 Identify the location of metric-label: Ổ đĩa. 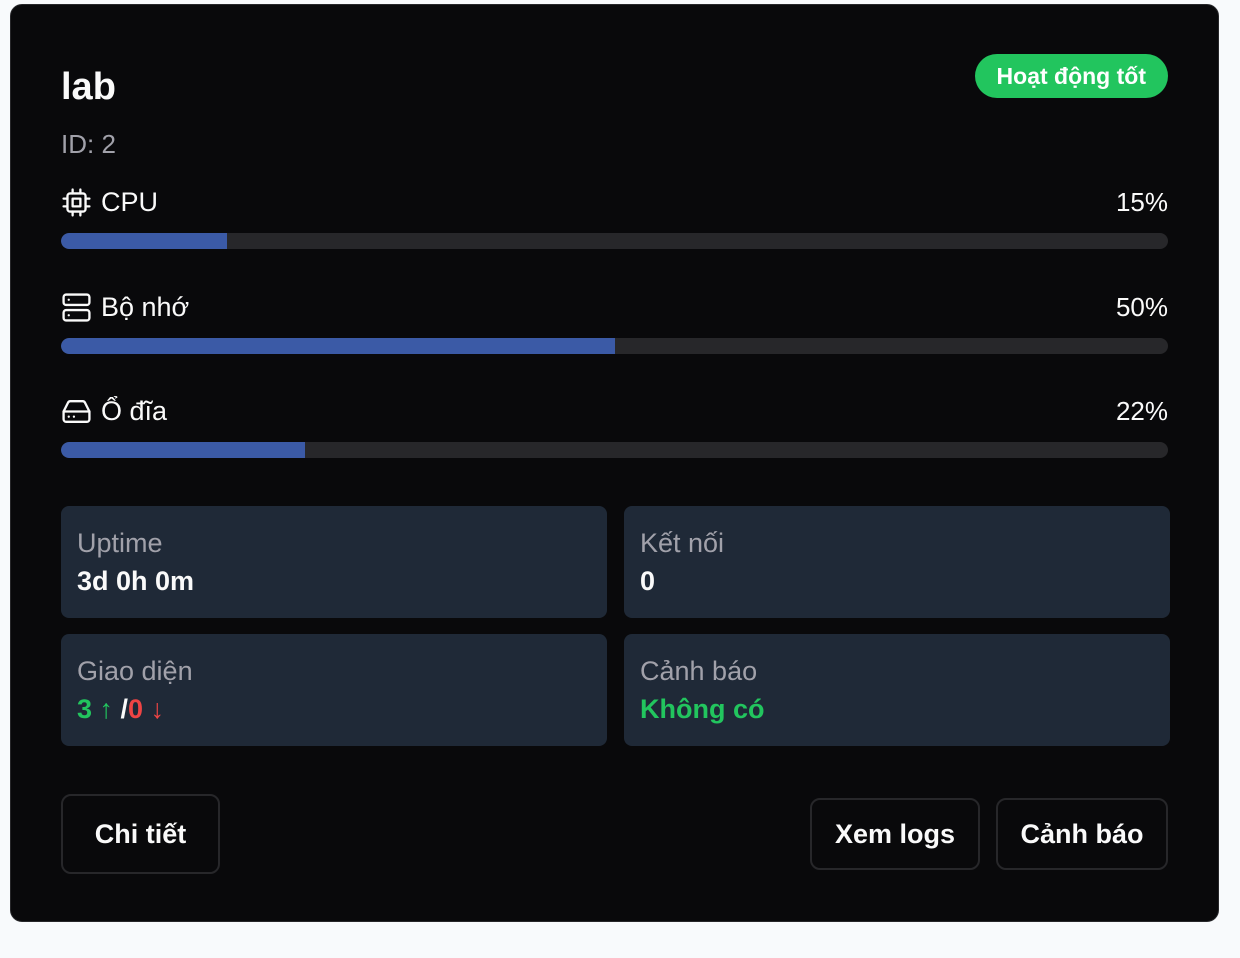
(134, 410).